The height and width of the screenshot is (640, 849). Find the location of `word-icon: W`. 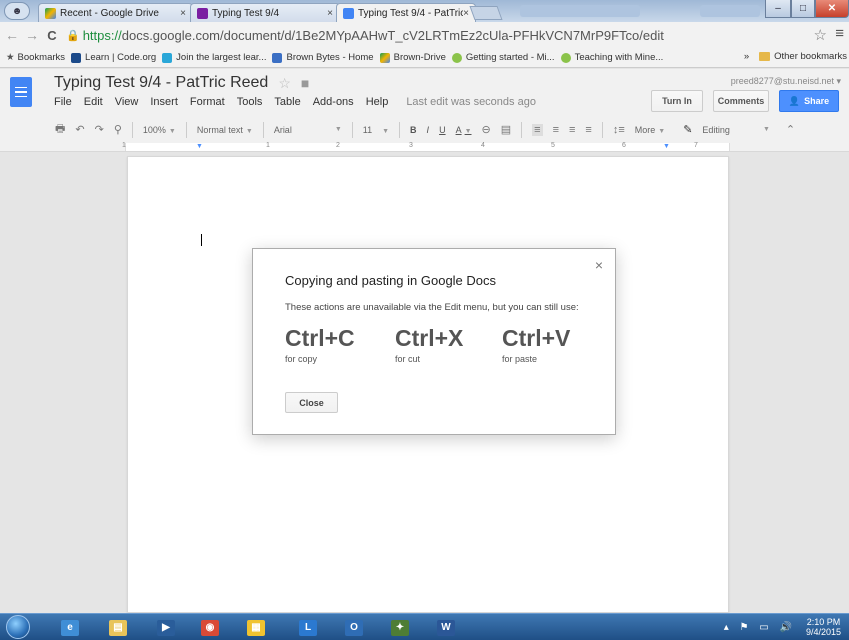

word-icon: W is located at coordinates (446, 627).